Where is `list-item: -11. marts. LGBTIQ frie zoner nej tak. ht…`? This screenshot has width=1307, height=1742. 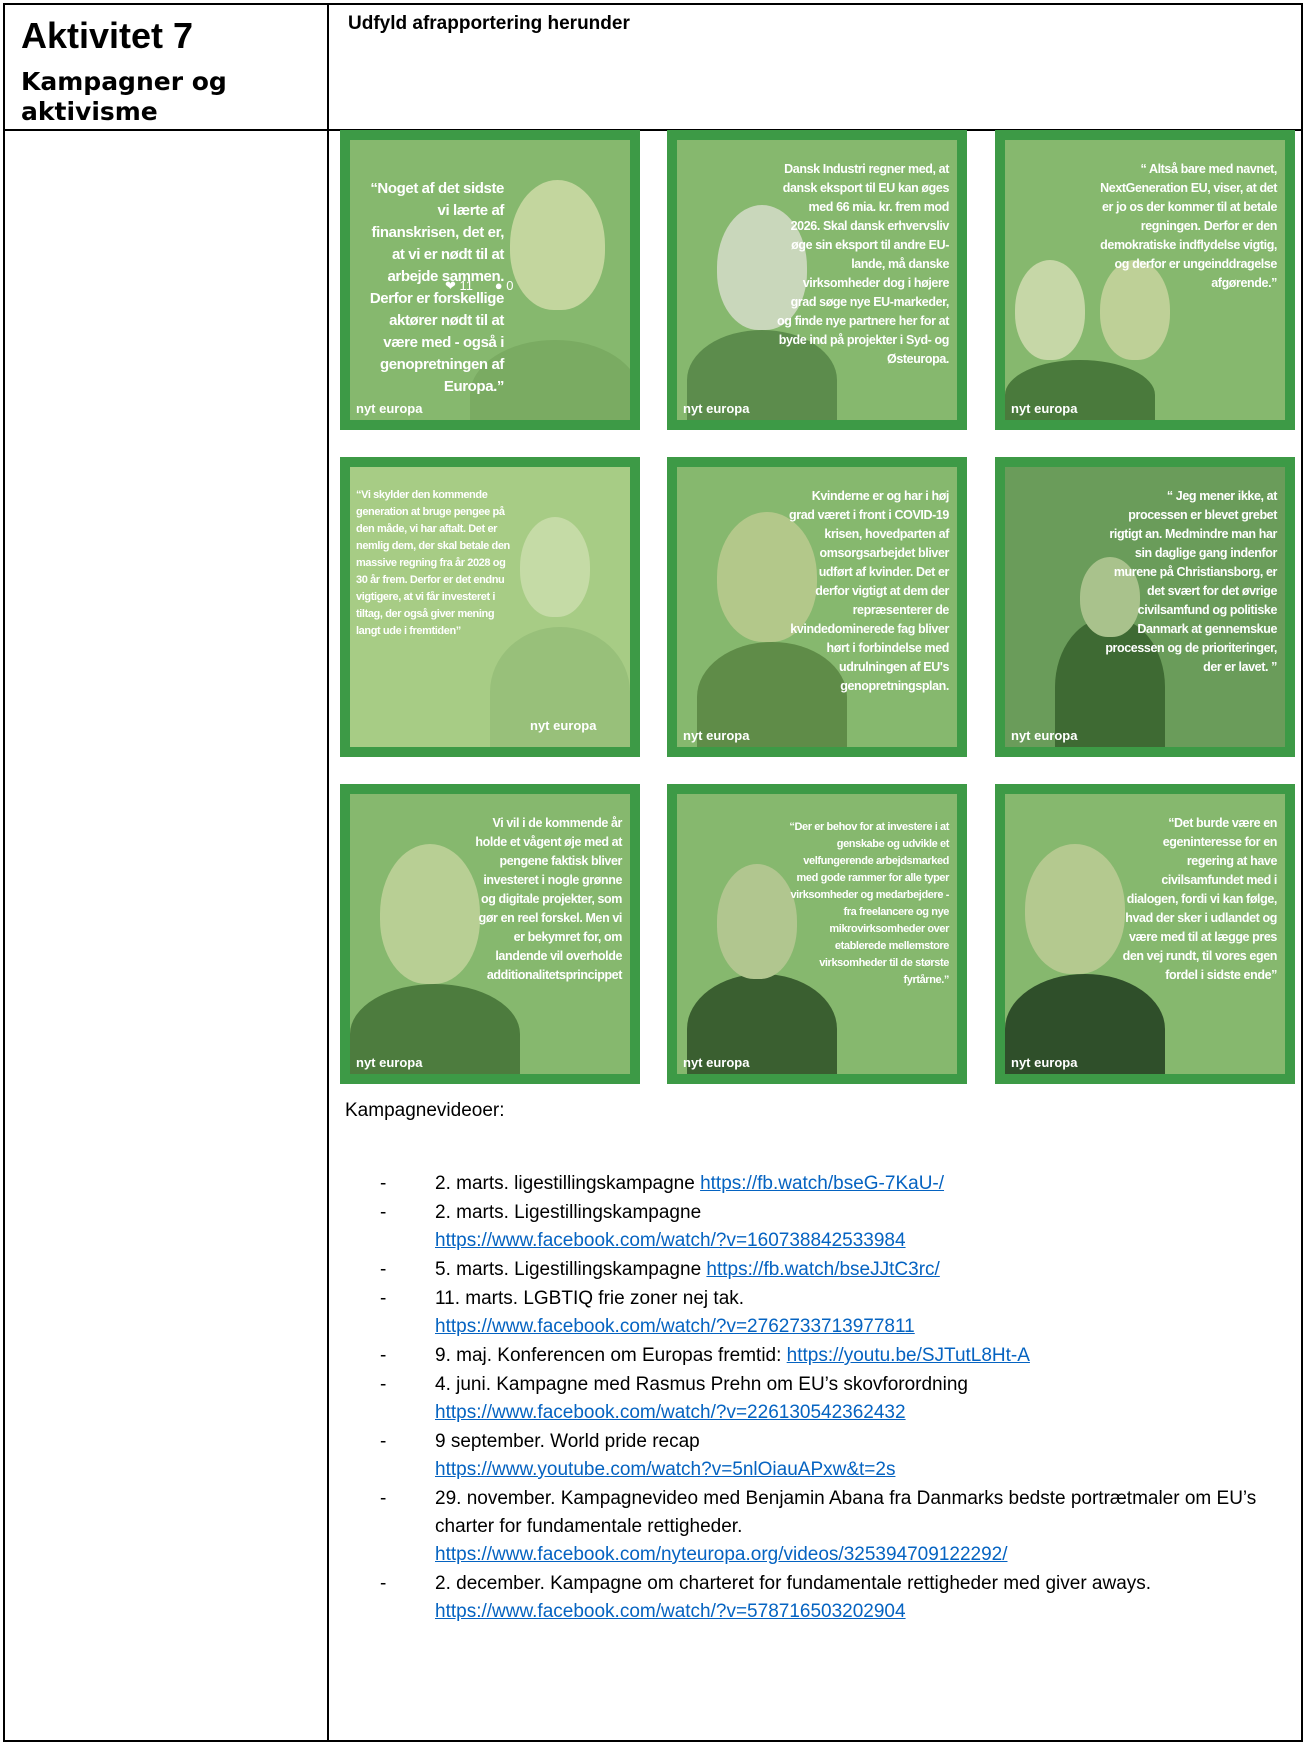 list-item: -11. marts. LGBTIQ frie zoner nej tak. ht… is located at coordinates (647, 1312).